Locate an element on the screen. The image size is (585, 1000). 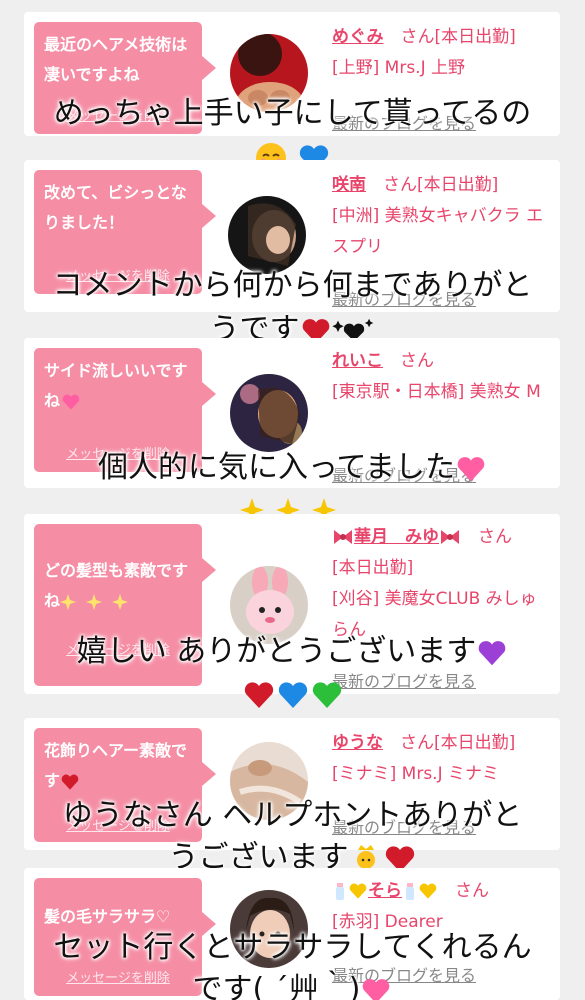
caption-text: セット行くとサラサラしてくれるん is located at coordinates (292, 947).